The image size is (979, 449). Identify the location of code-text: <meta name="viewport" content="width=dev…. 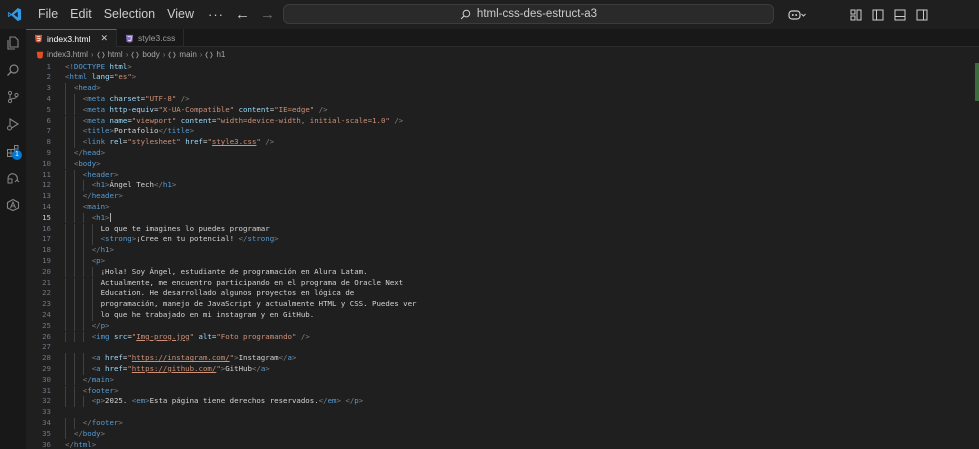
(243, 121).